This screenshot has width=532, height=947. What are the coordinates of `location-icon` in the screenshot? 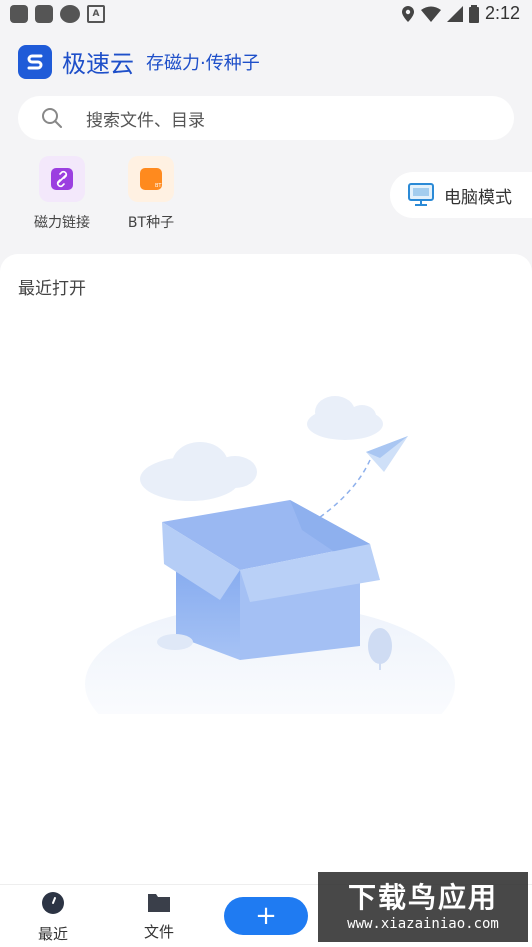 It's located at (407, 13).